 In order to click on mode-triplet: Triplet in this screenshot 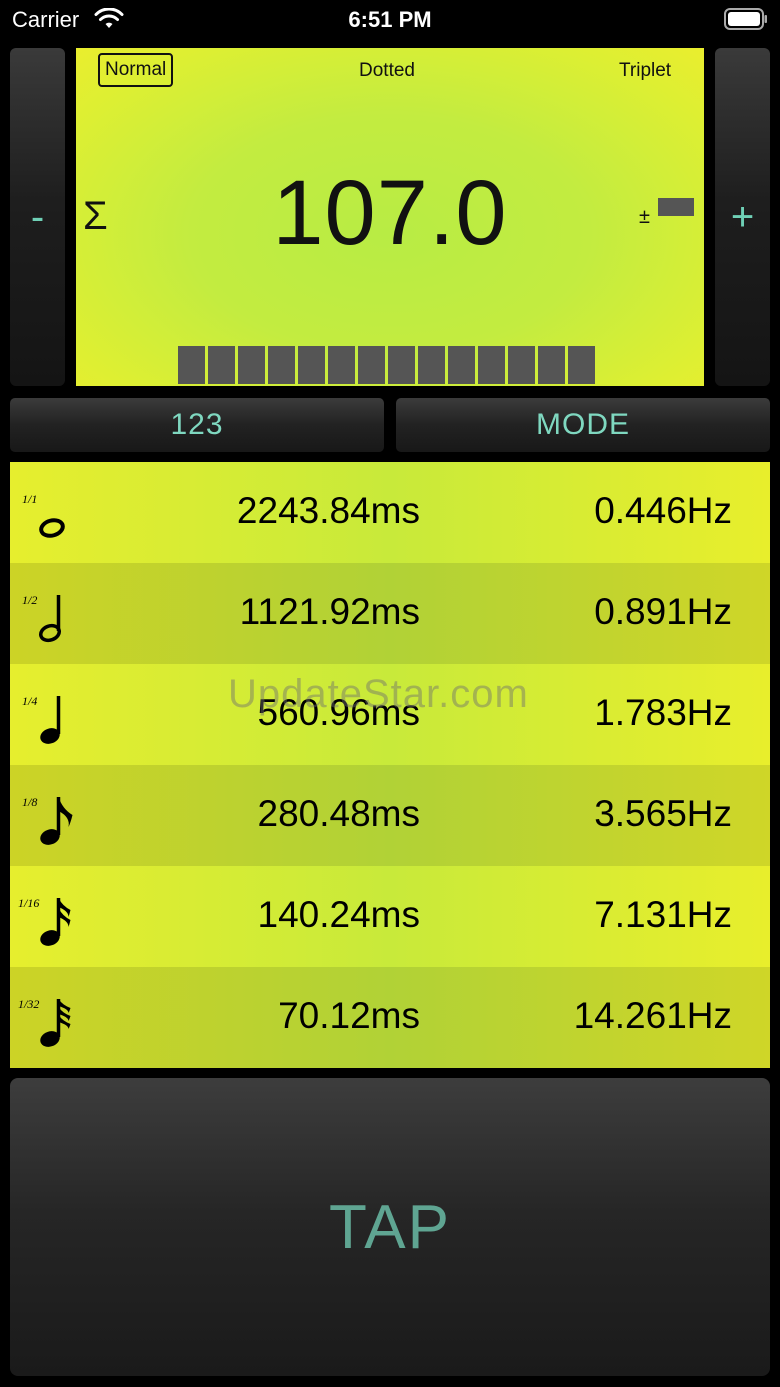, I will do `click(645, 70)`.